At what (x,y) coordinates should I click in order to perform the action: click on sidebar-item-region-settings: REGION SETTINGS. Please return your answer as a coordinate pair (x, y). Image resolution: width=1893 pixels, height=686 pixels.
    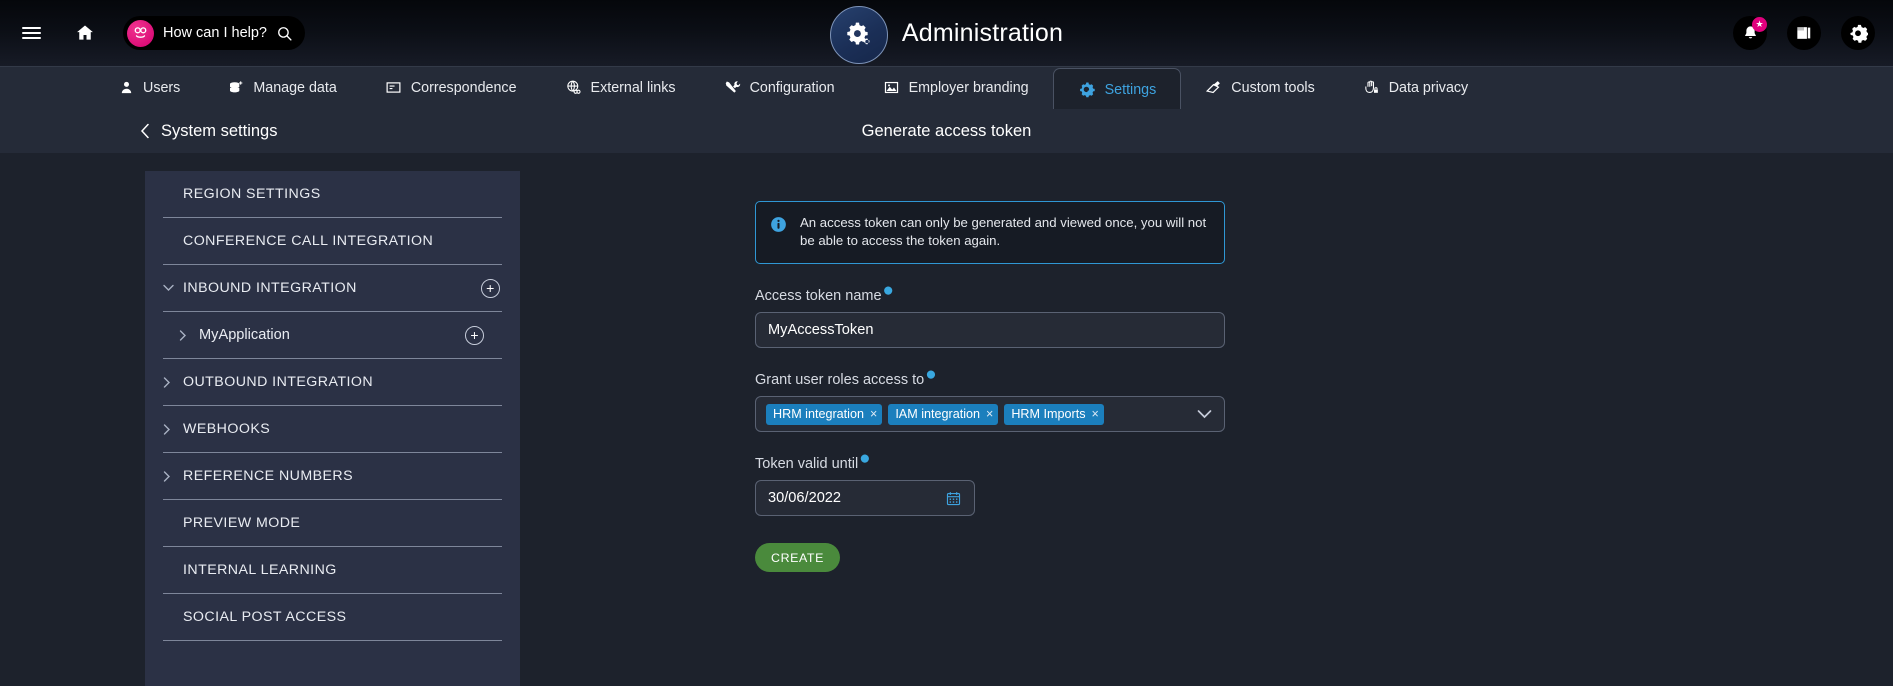
    Looking at the image, I should click on (332, 194).